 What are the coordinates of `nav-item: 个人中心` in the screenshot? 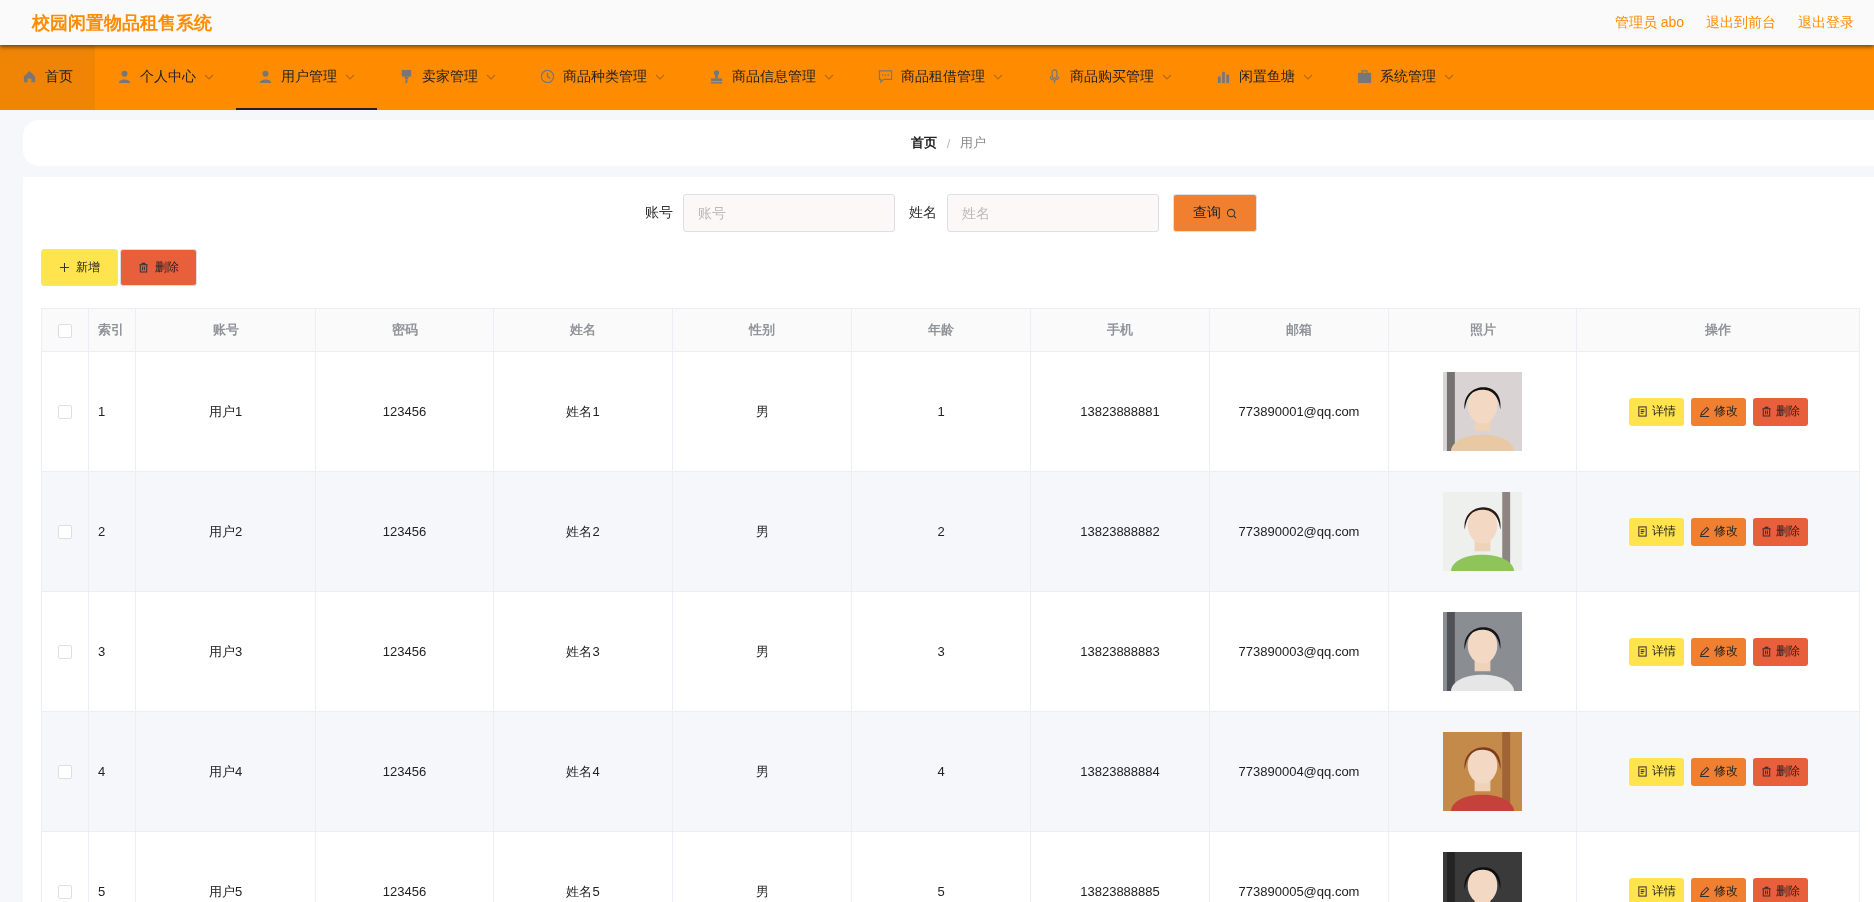 It's located at (165, 77).